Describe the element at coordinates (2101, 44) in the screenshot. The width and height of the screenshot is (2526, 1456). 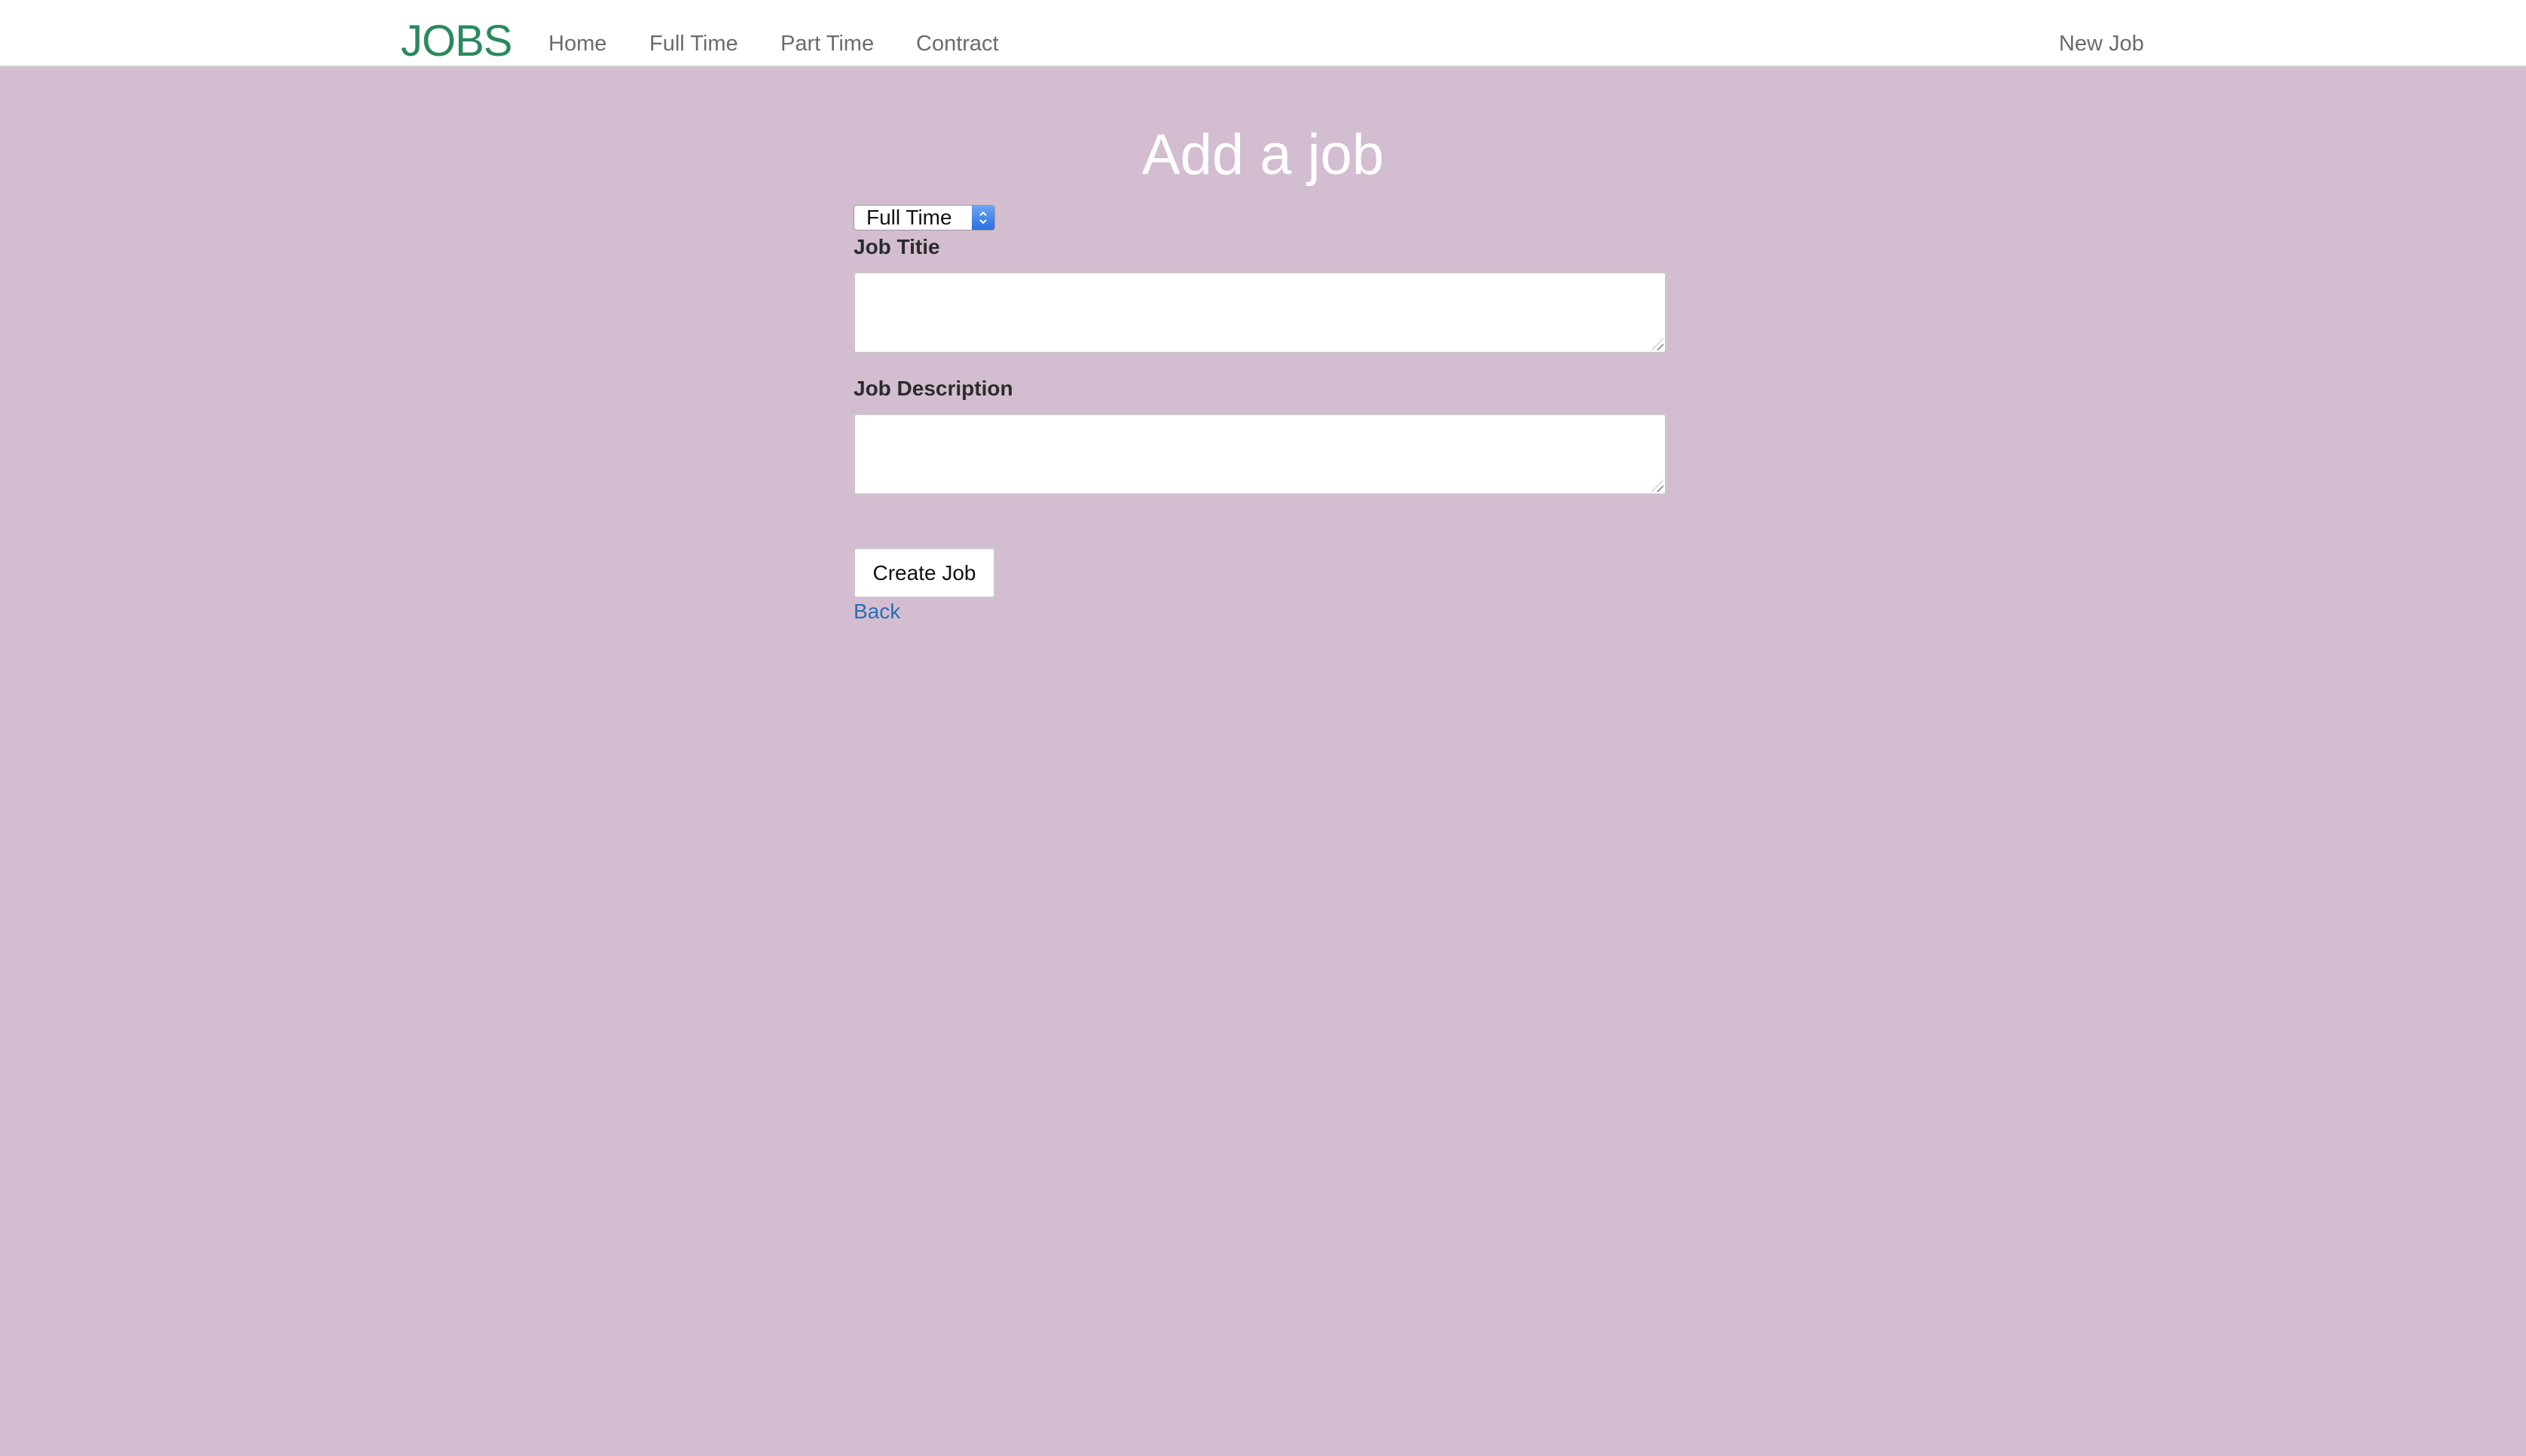
I see `nav-link-new-job: New Job` at that location.